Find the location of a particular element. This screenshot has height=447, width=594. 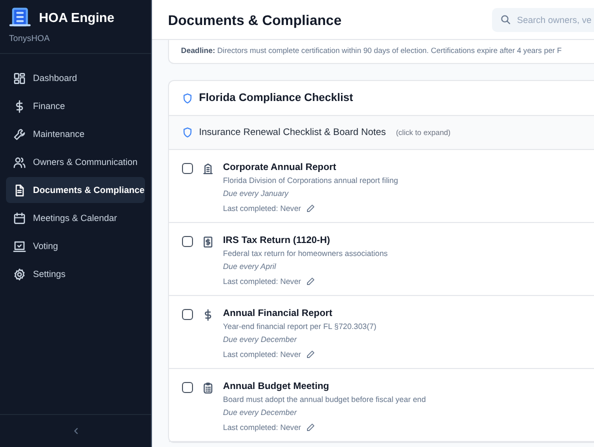

item-title: Annual Financial Report is located at coordinates (277, 313).